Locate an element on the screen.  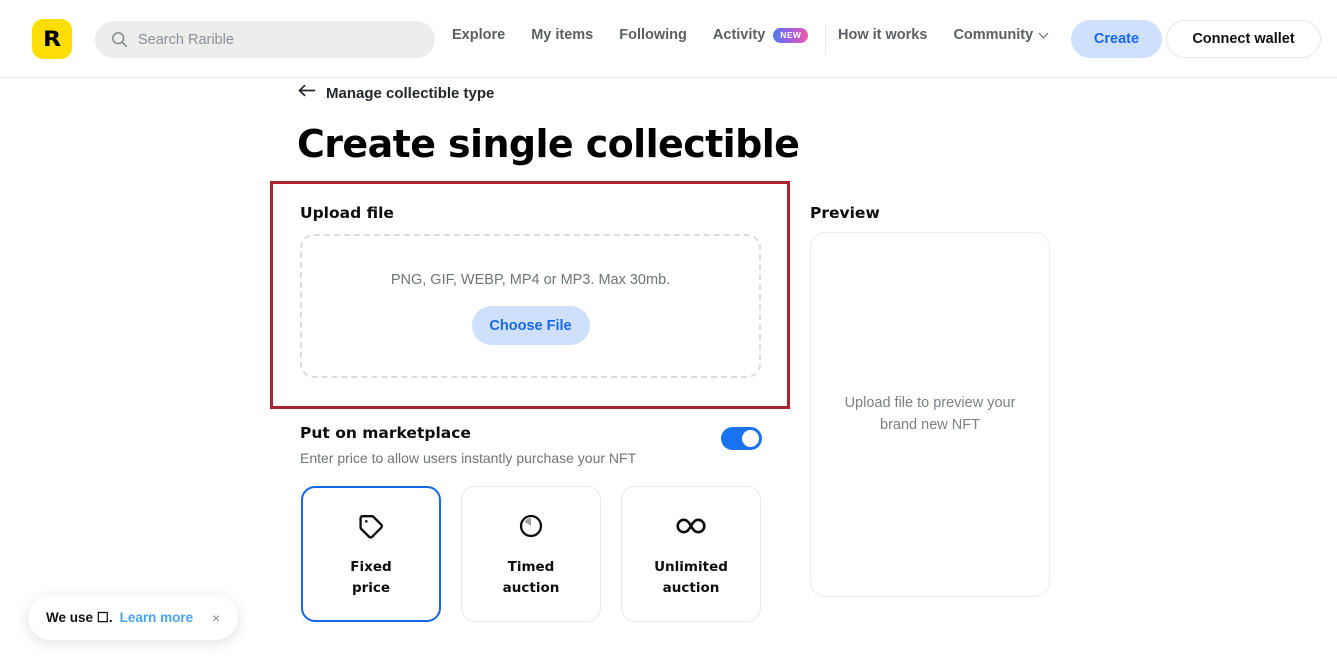
nav-item-how-it-works: How it works is located at coordinates (882, 35).